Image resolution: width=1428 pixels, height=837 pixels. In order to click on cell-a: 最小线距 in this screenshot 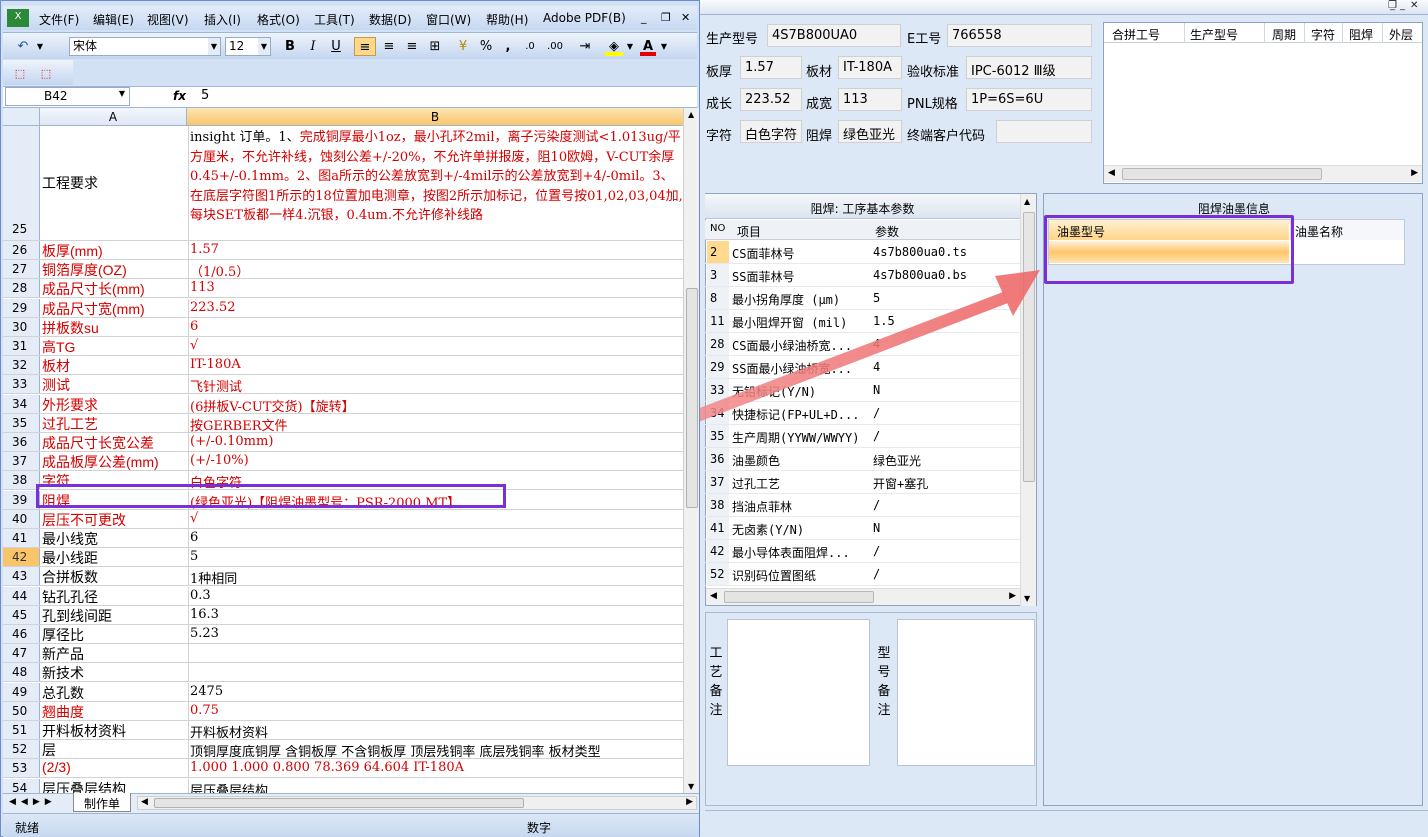, I will do `click(114, 558)`.